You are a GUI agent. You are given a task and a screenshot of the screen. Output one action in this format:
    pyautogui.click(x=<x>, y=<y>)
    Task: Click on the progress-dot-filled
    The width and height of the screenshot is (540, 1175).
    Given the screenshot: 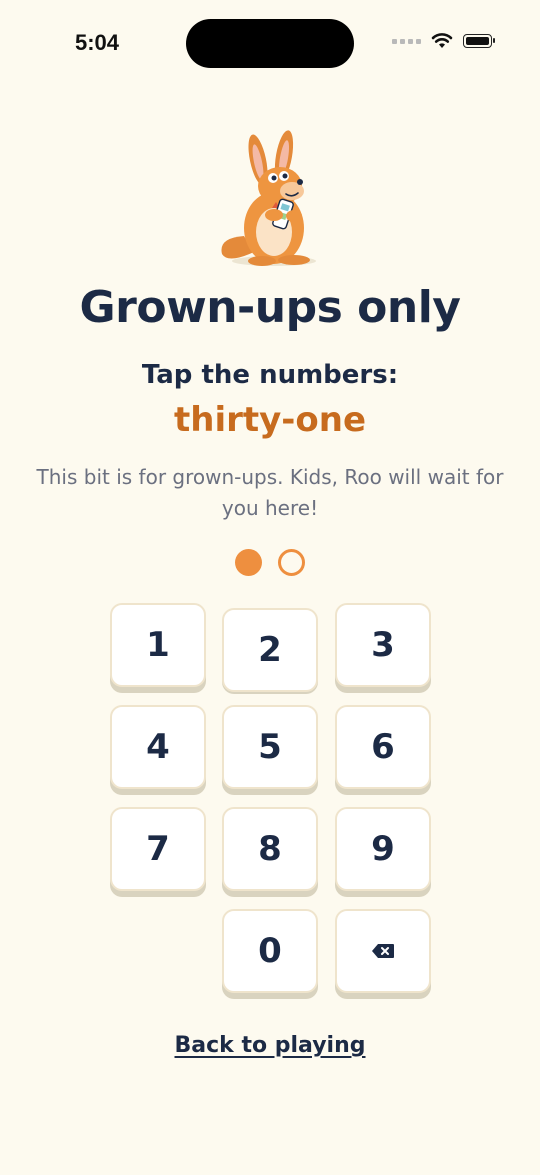 What is the action you would take?
    pyautogui.click(x=248, y=562)
    